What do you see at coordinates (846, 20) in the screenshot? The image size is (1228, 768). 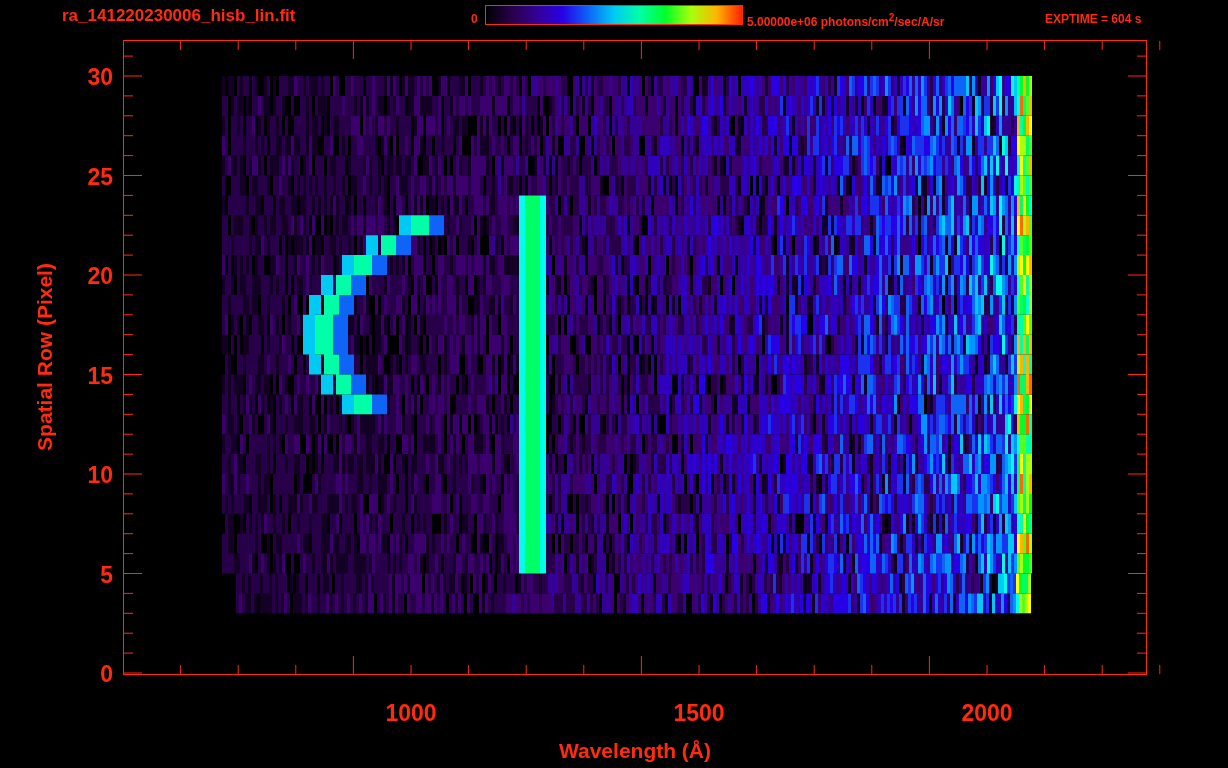 I see `colorbar-max-label: 5.00000e+06 photons/cm$^{2}$/sec/A/sr` at bounding box center [846, 20].